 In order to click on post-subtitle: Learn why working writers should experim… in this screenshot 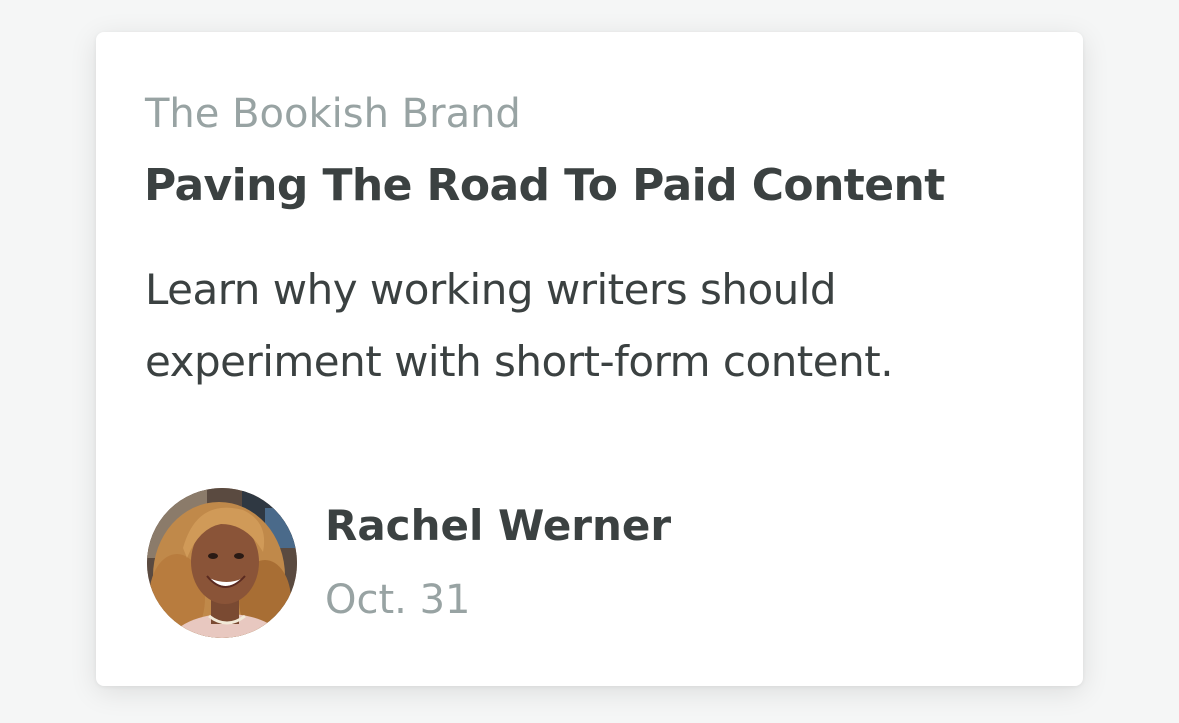, I will do `click(519, 325)`.